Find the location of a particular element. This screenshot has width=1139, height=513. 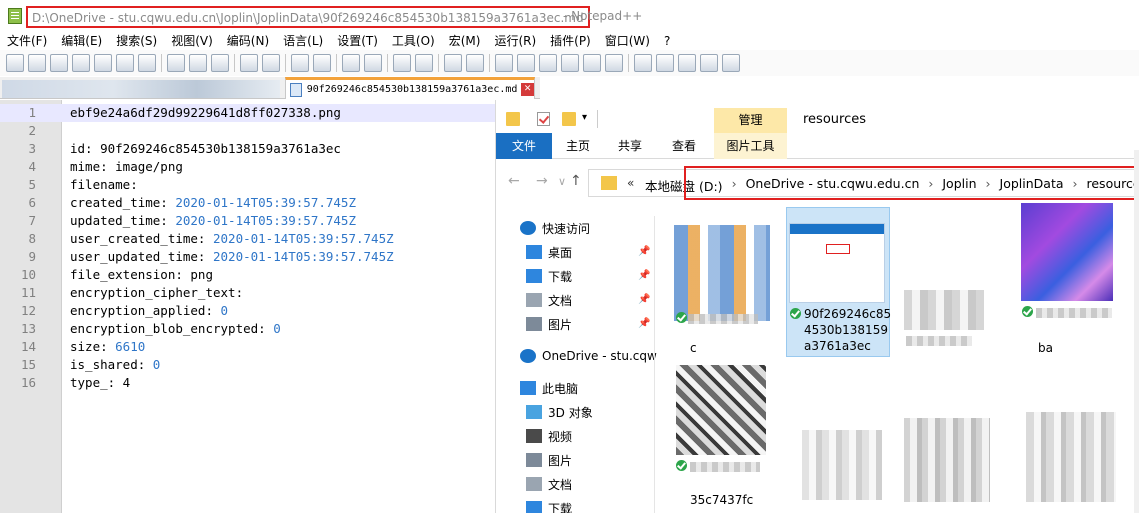

save-all-icon is located at coordinates (81, 63).